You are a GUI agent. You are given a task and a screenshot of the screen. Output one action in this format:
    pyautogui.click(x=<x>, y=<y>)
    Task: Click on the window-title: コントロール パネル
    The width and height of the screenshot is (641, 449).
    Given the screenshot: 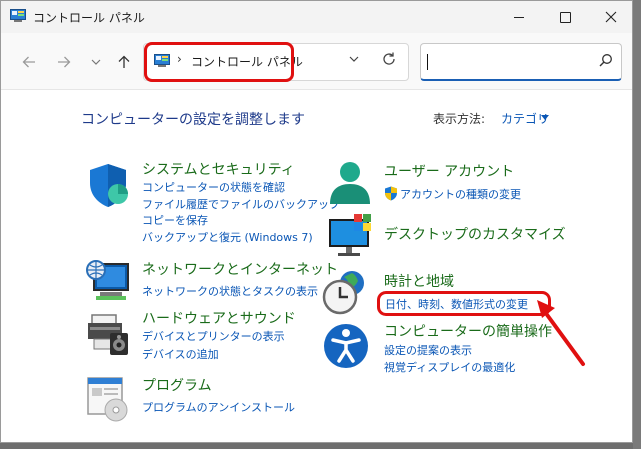 What is the action you would take?
    pyautogui.click(x=89, y=18)
    